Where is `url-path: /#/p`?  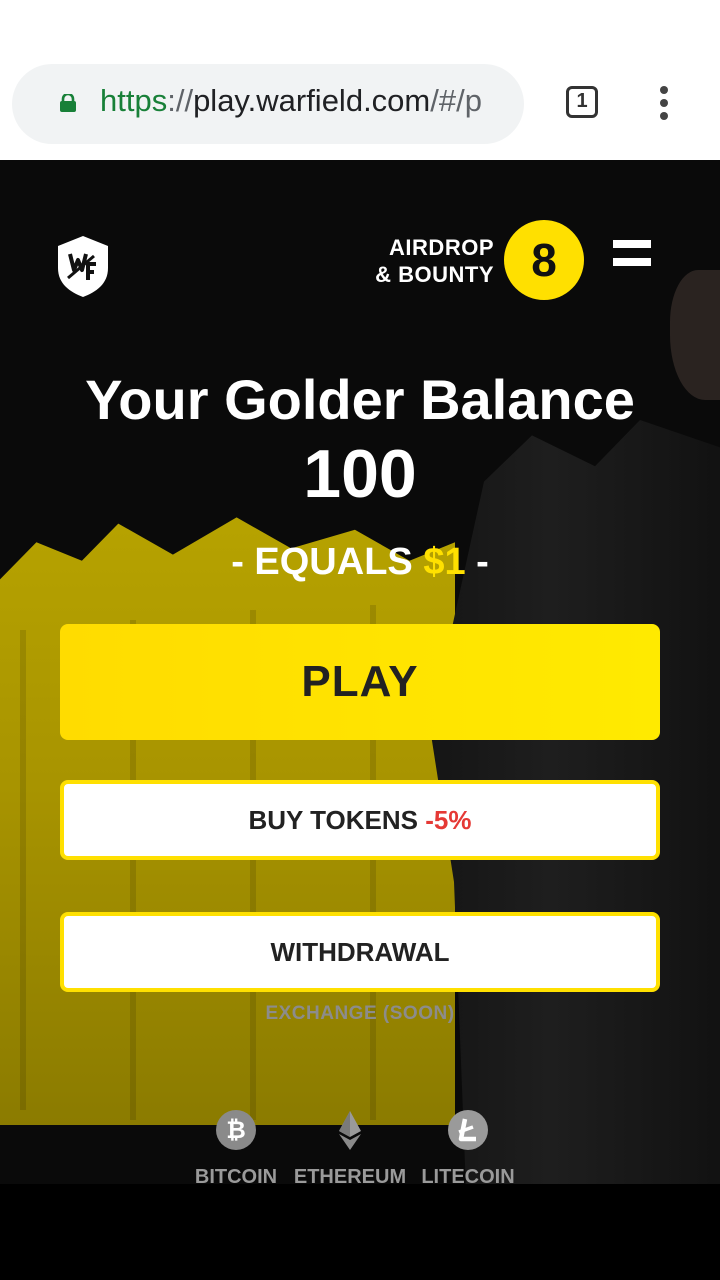
url-path: /#/p is located at coordinates (456, 100).